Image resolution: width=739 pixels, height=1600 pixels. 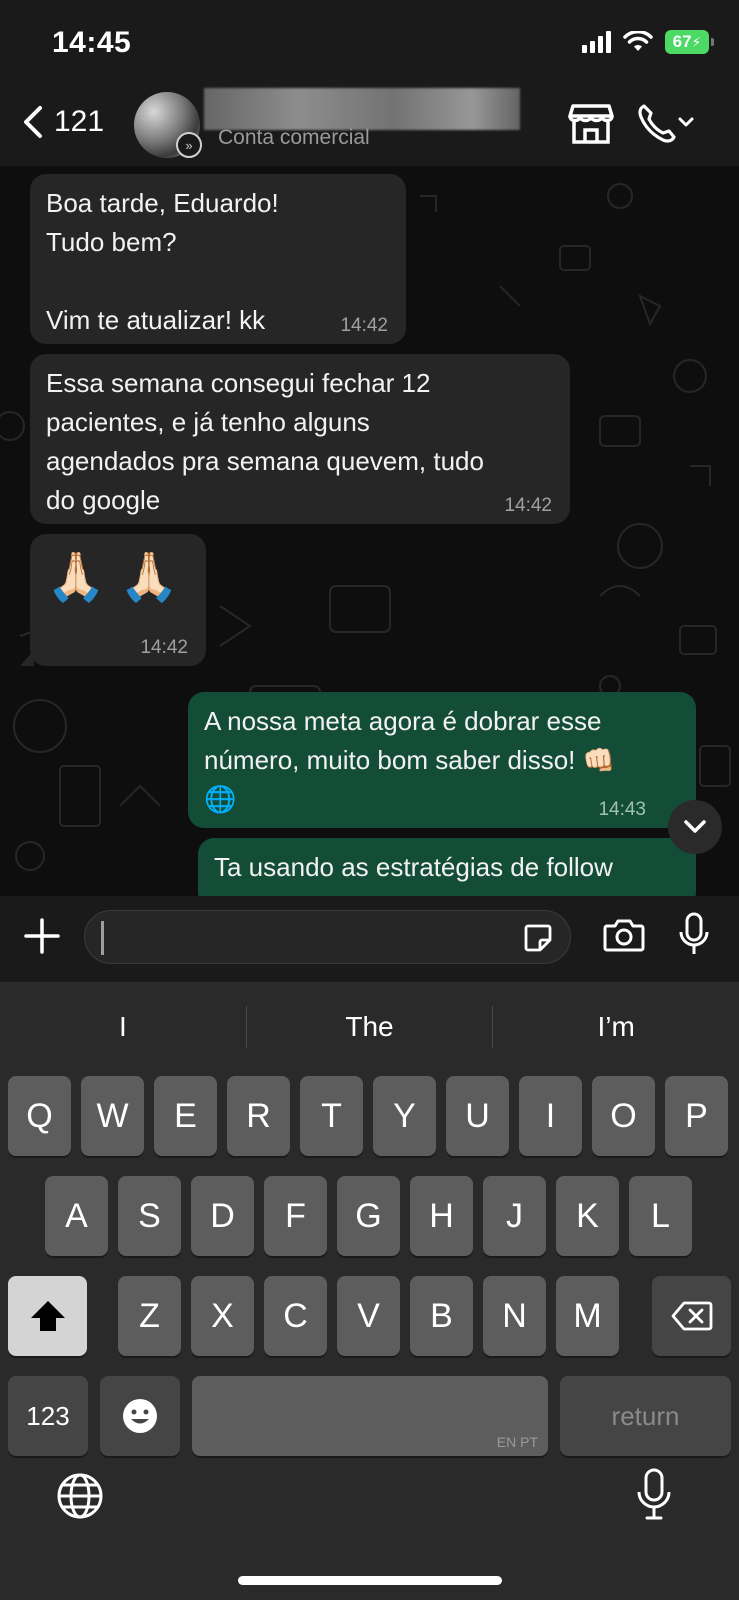 I want to click on key-h: H, so click(x=441, y=1216).